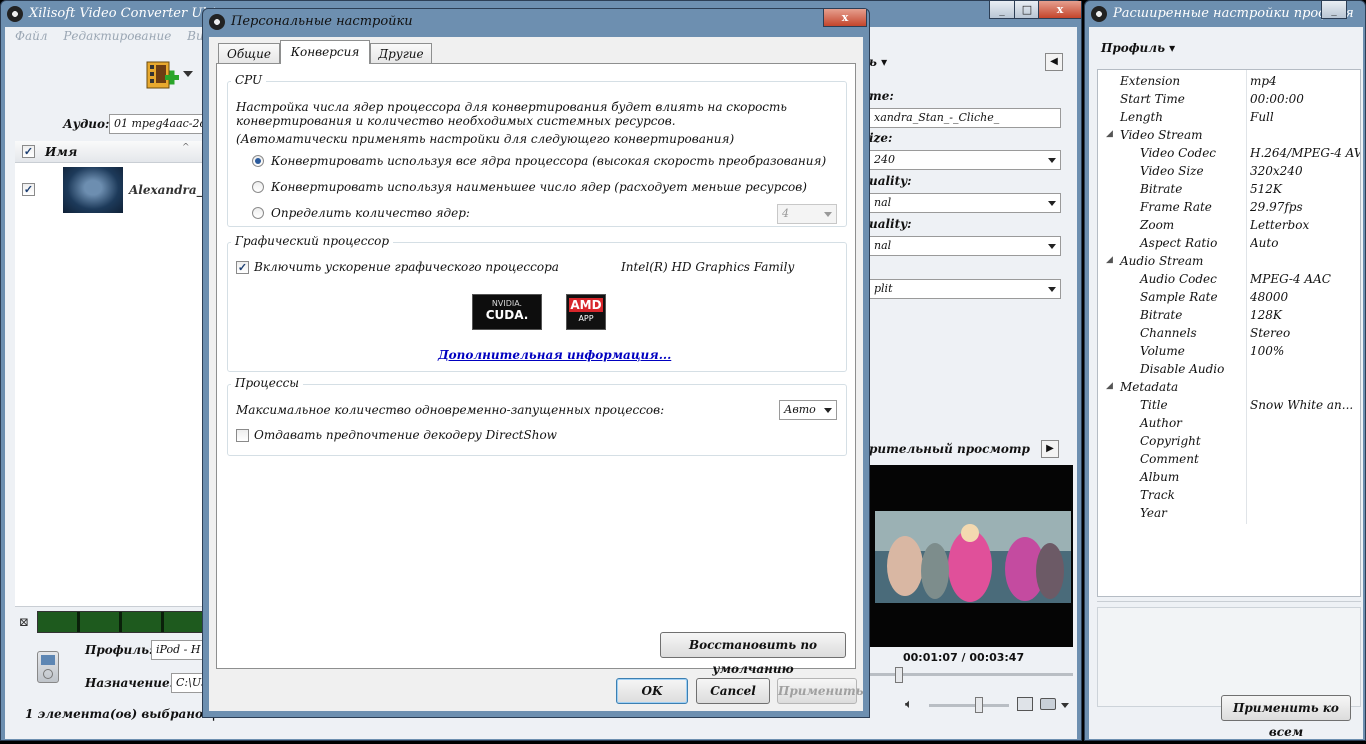  Describe the element at coordinates (733, 691) in the screenshot. I see `cancel-button: Cancel` at that location.